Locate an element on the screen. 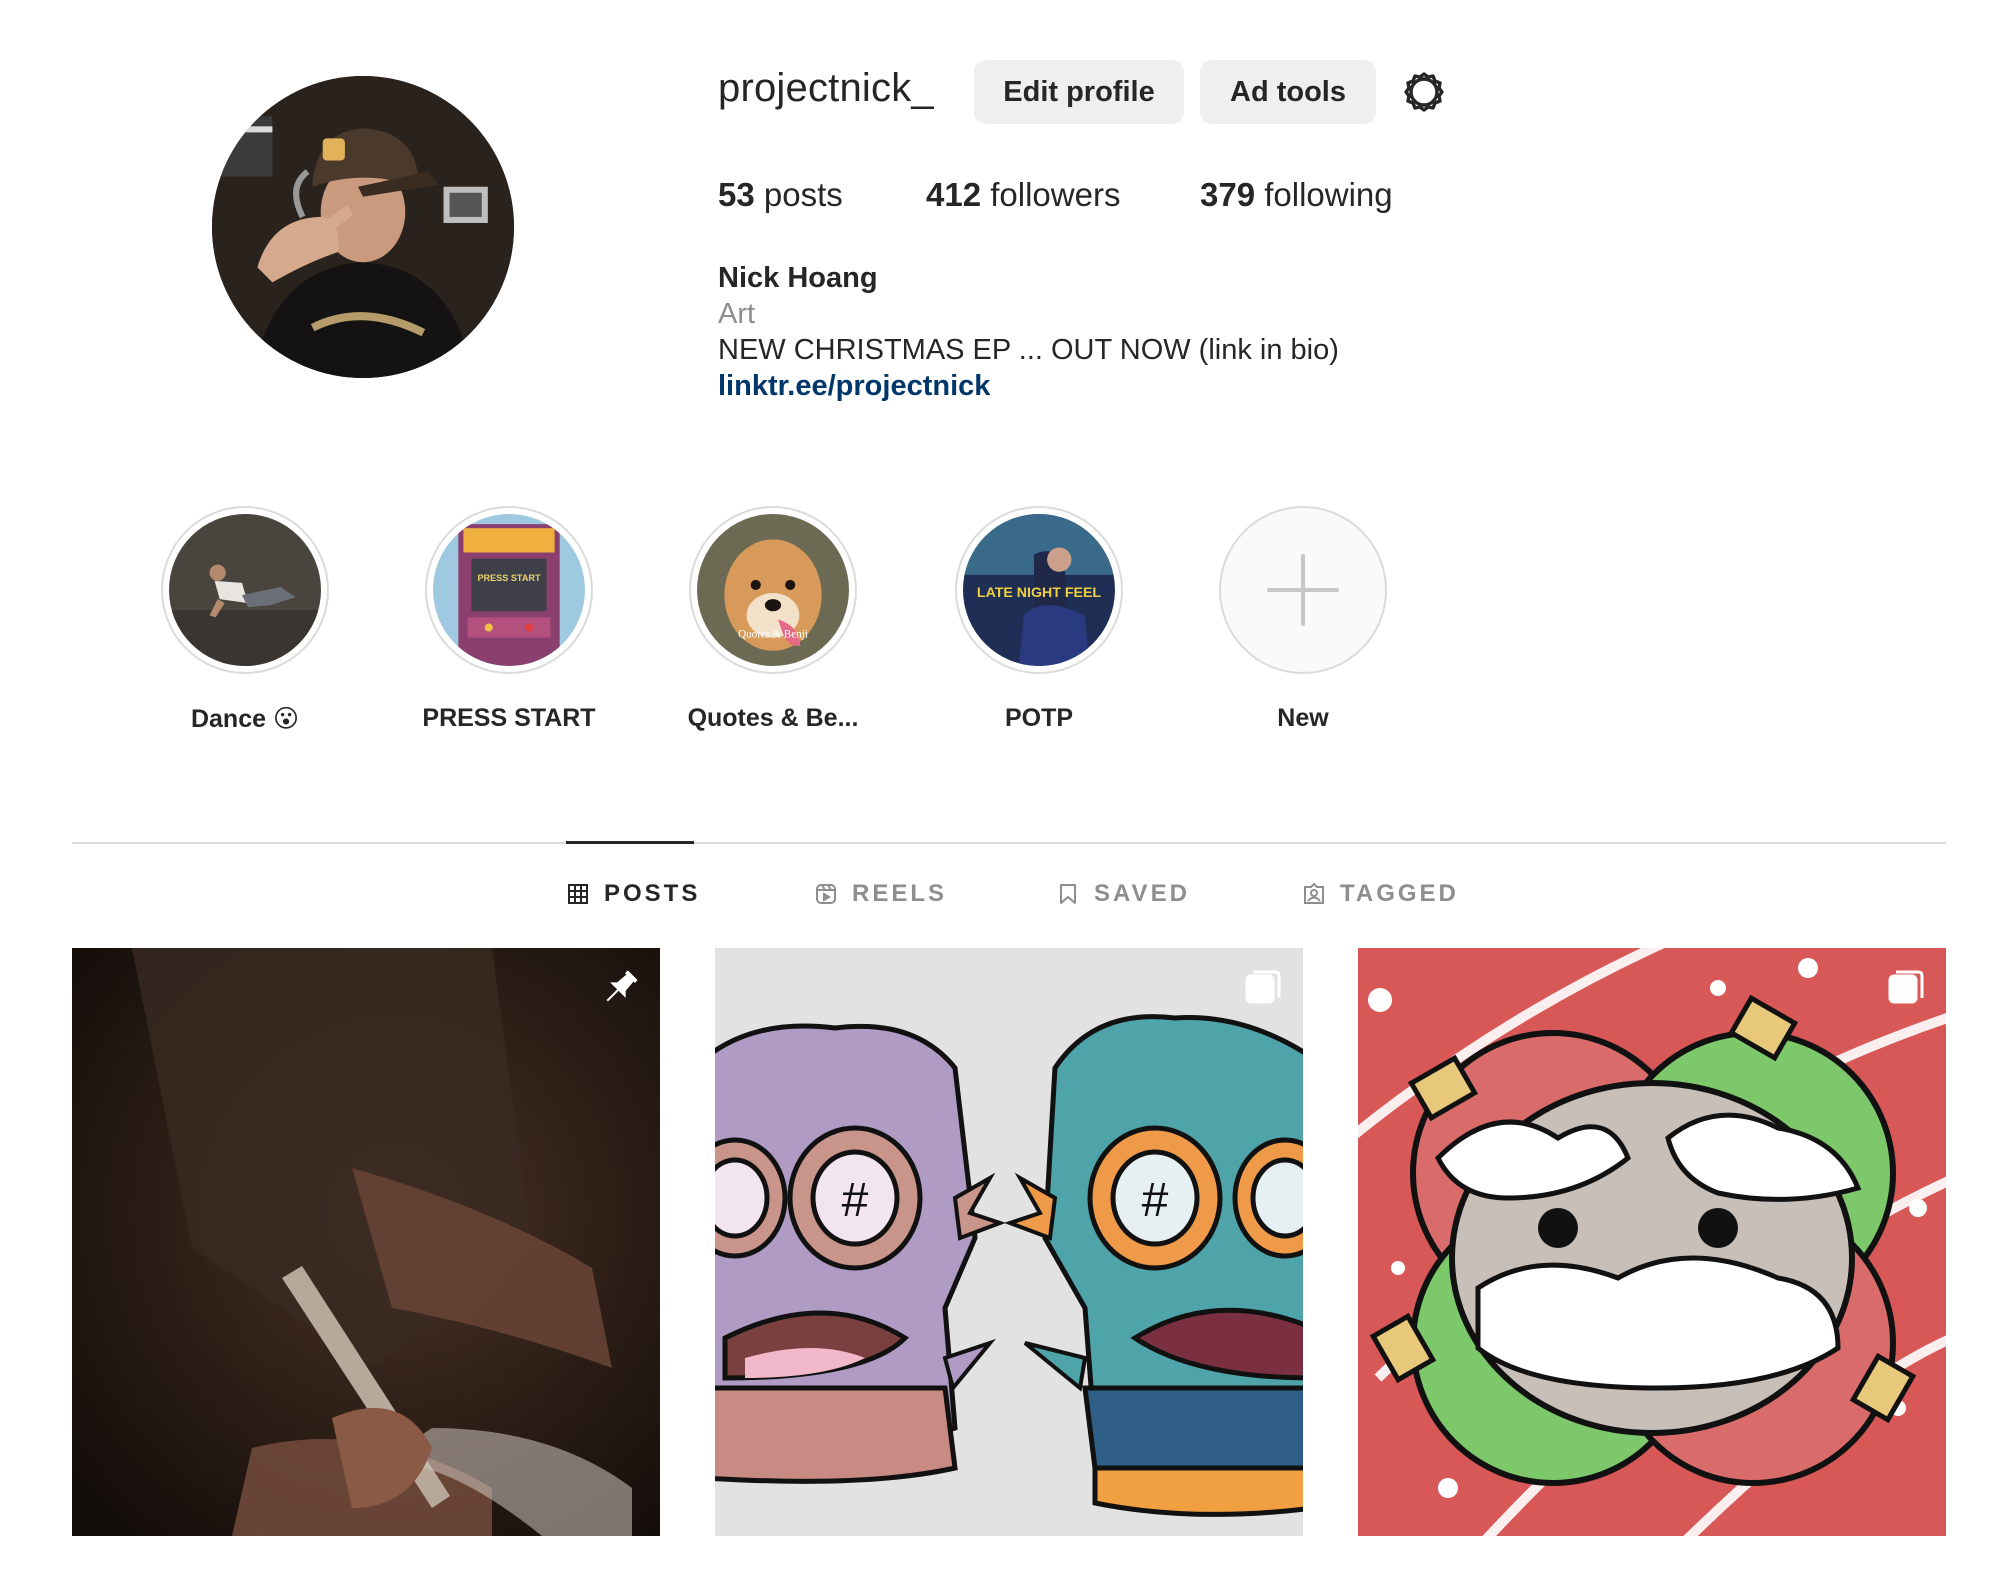 This screenshot has width=1998, height=1574. followers-count: 412 followers is located at coordinates (1023, 195).